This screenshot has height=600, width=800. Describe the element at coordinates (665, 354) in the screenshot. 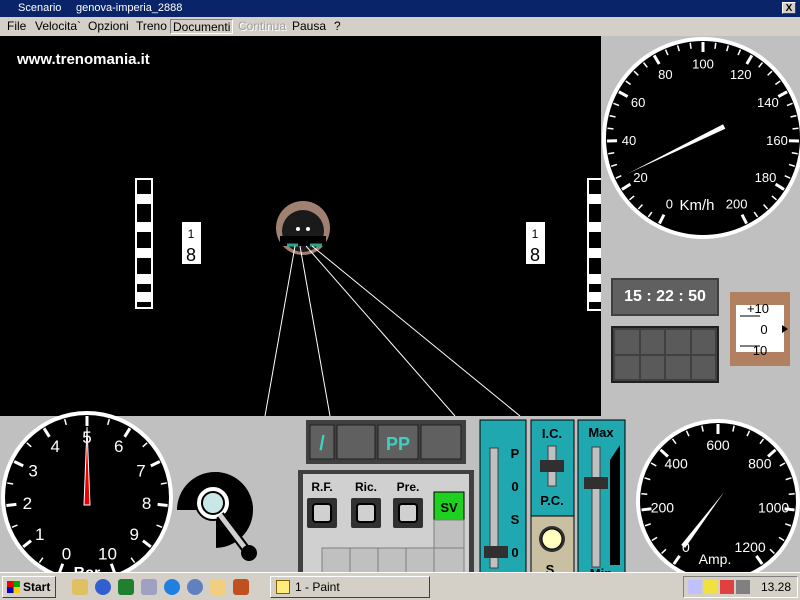

I see `status-led-grid` at that location.